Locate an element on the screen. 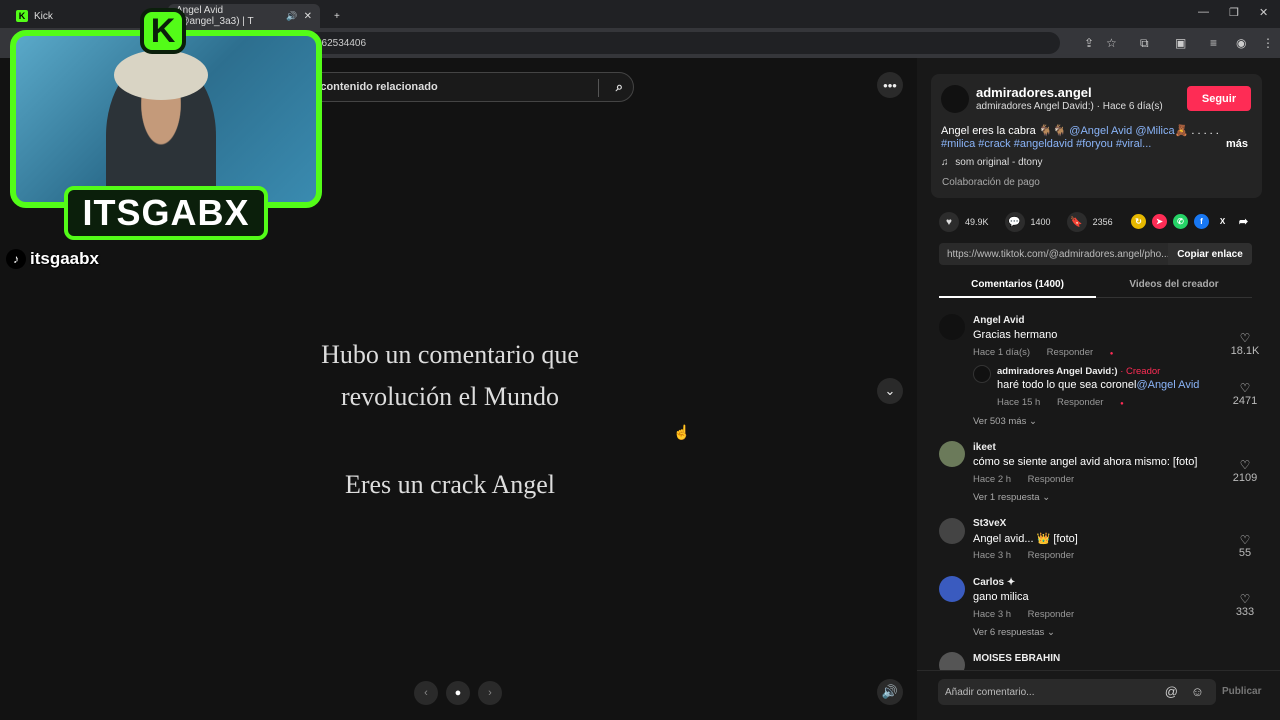 This screenshot has width=1280, height=720. send-icon: ➤ is located at coordinates (1159, 221).